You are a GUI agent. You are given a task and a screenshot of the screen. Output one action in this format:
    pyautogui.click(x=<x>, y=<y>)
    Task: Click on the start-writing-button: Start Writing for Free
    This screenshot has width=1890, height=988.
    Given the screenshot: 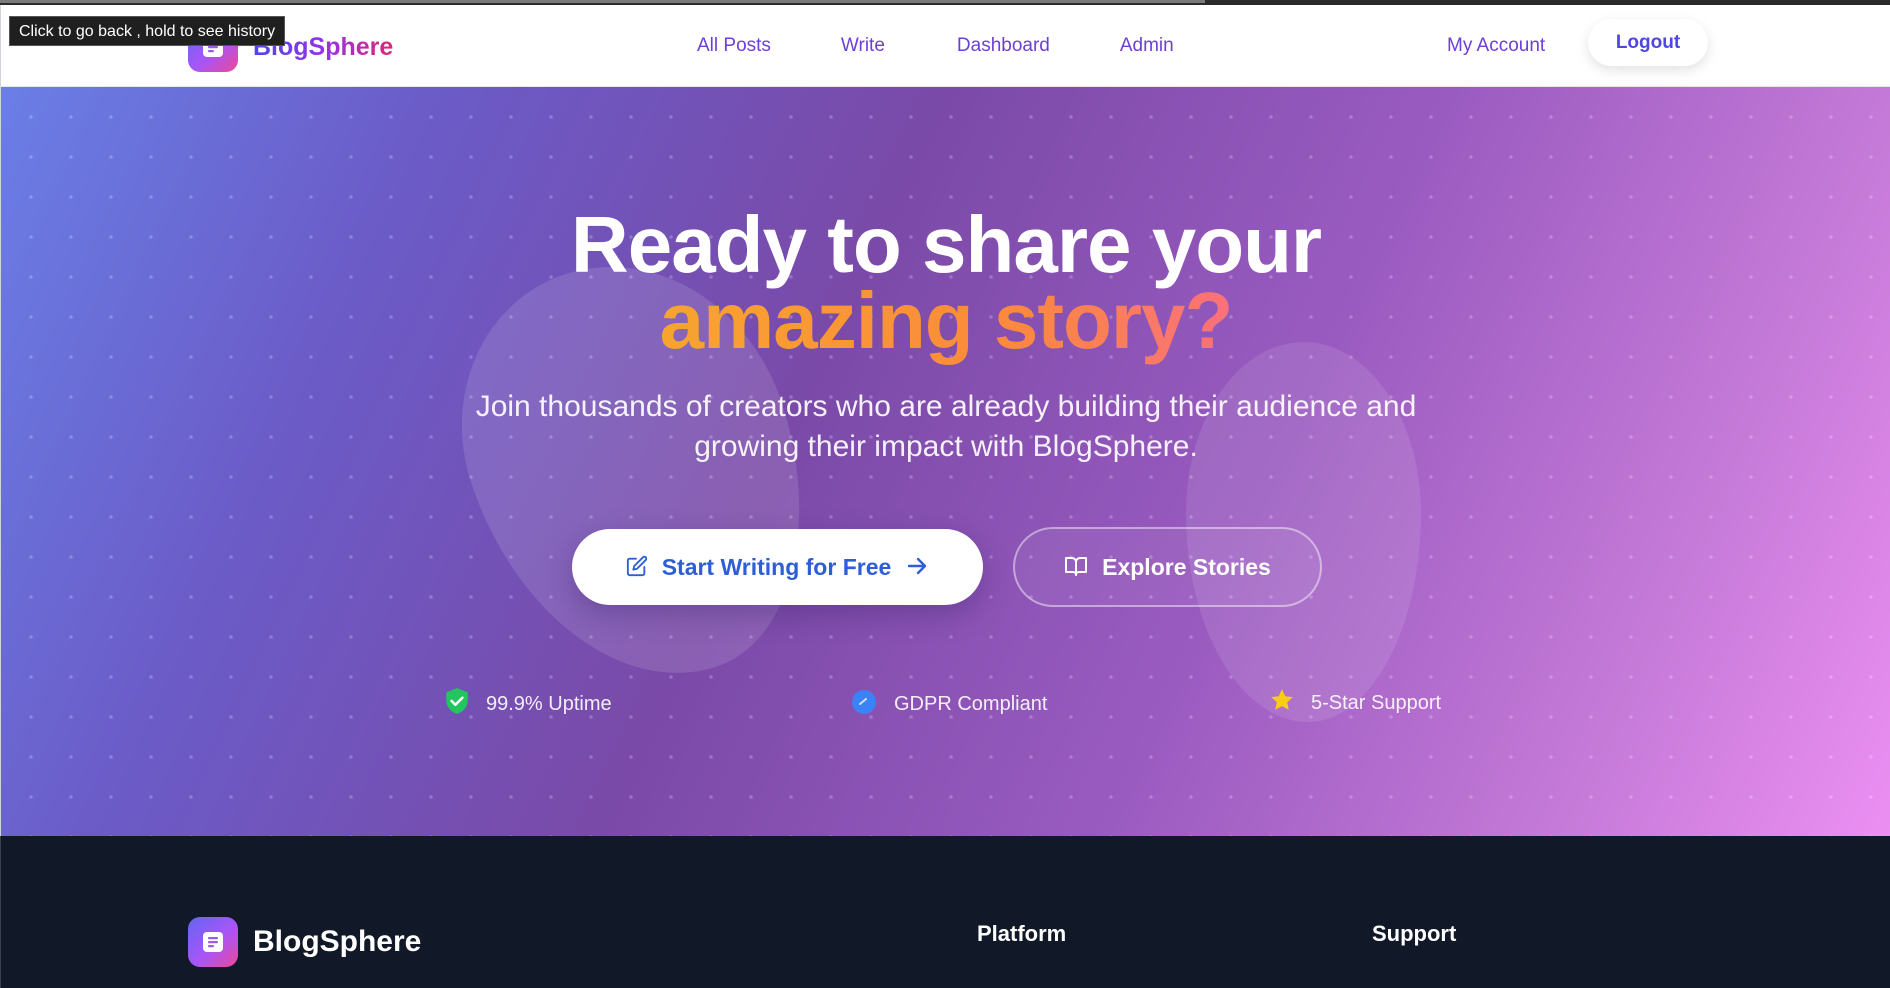 What is the action you would take?
    pyautogui.click(x=777, y=567)
    